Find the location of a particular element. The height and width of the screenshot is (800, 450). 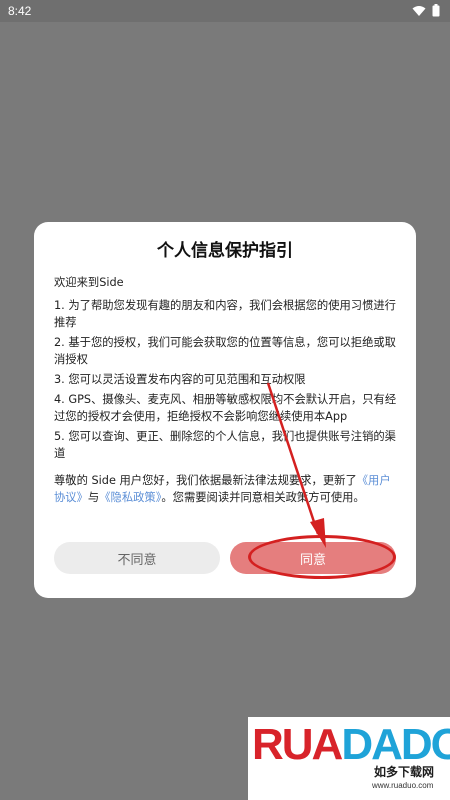

status-bar: 8:42 is located at coordinates (225, 11).